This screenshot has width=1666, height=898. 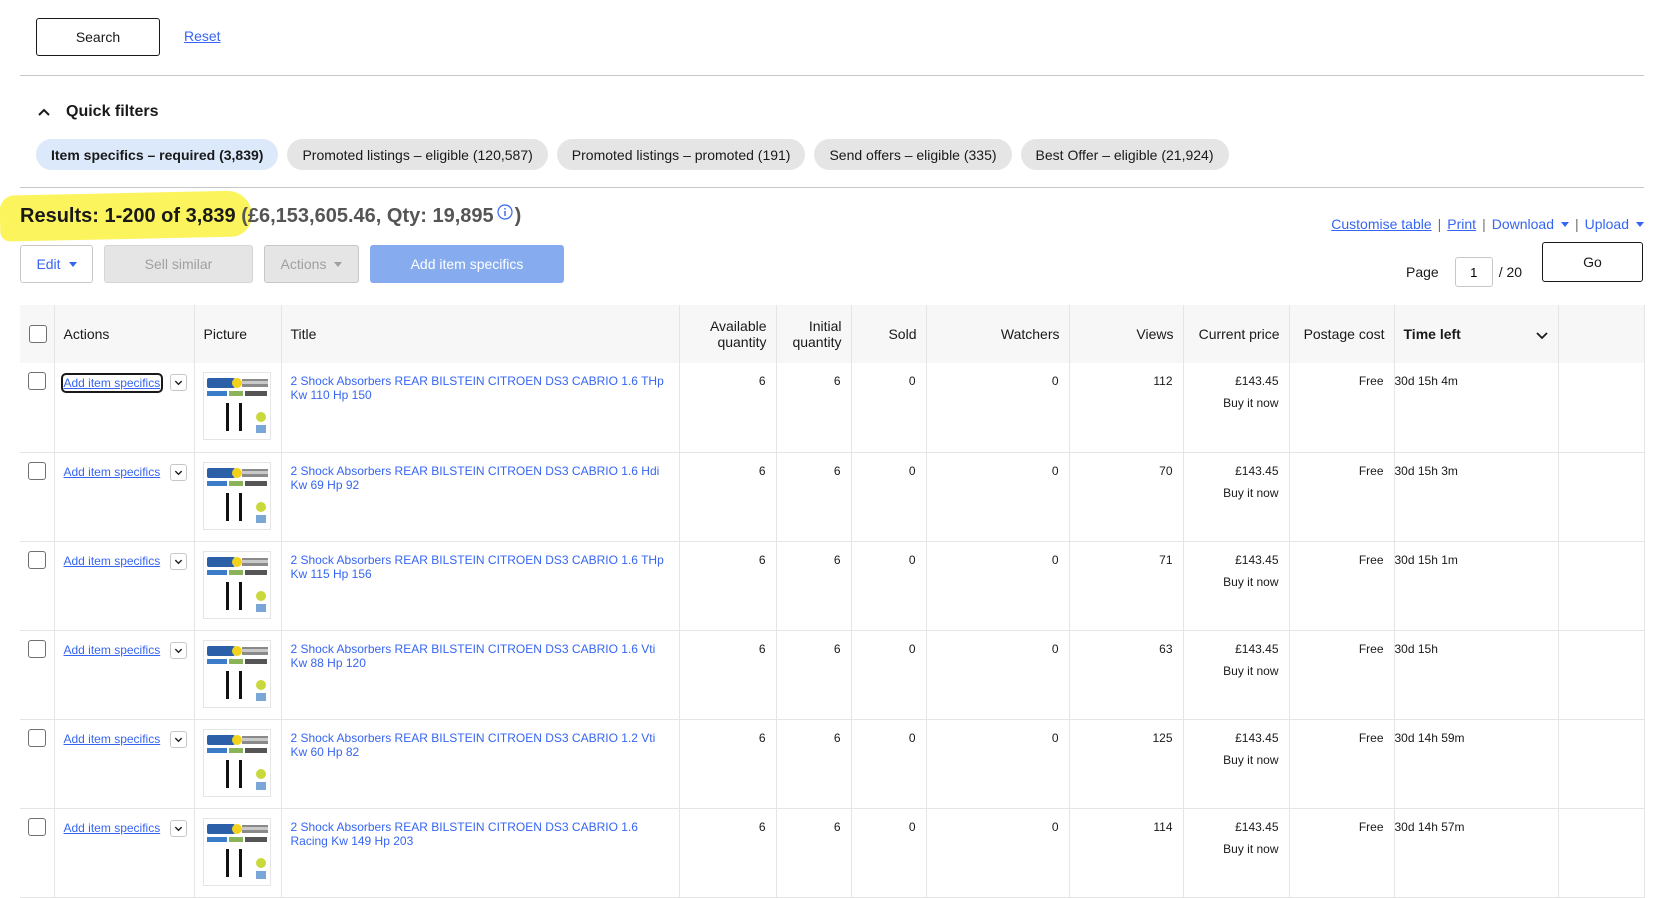 I want to click on select-all-checkbox, so click(x=38, y=334).